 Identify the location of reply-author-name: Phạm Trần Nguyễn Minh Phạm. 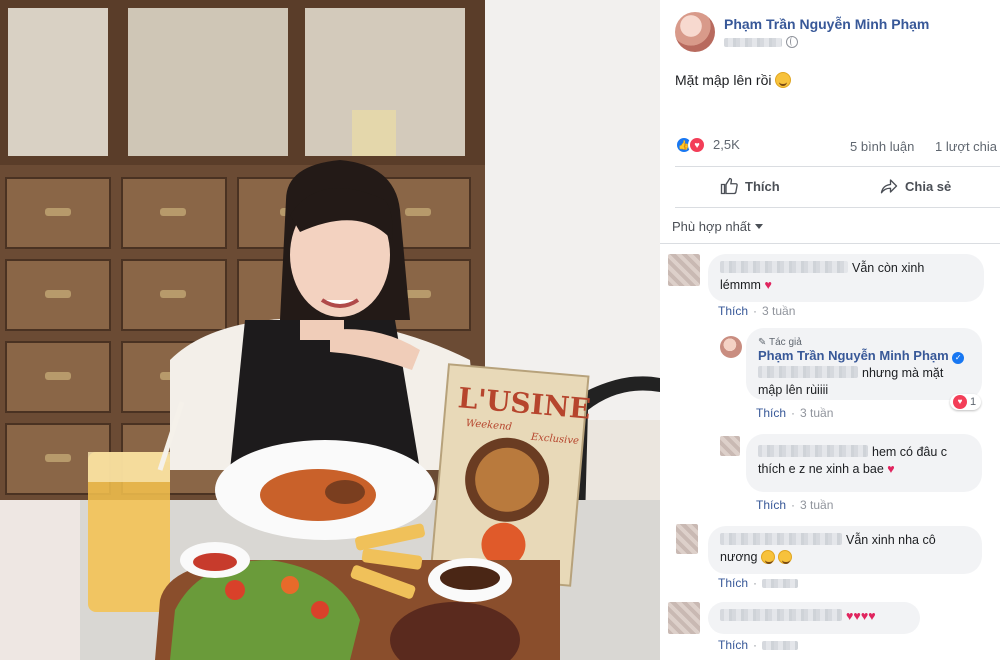
(853, 355).